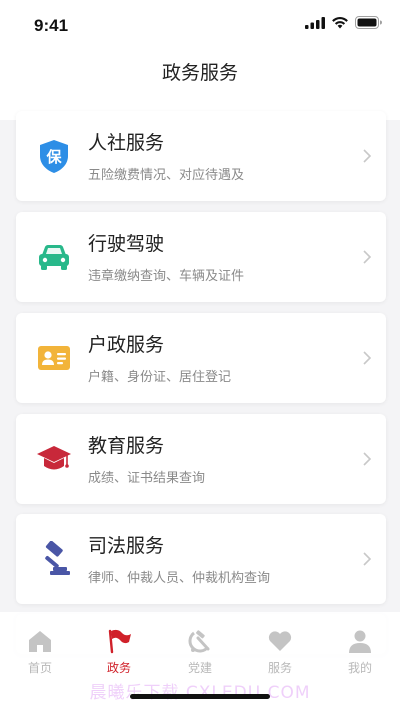 This screenshot has height=710, width=400. What do you see at coordinates (200, 25) in the screenshot?
I see `status-bar: 9:41` at bounding box center [200, 25].